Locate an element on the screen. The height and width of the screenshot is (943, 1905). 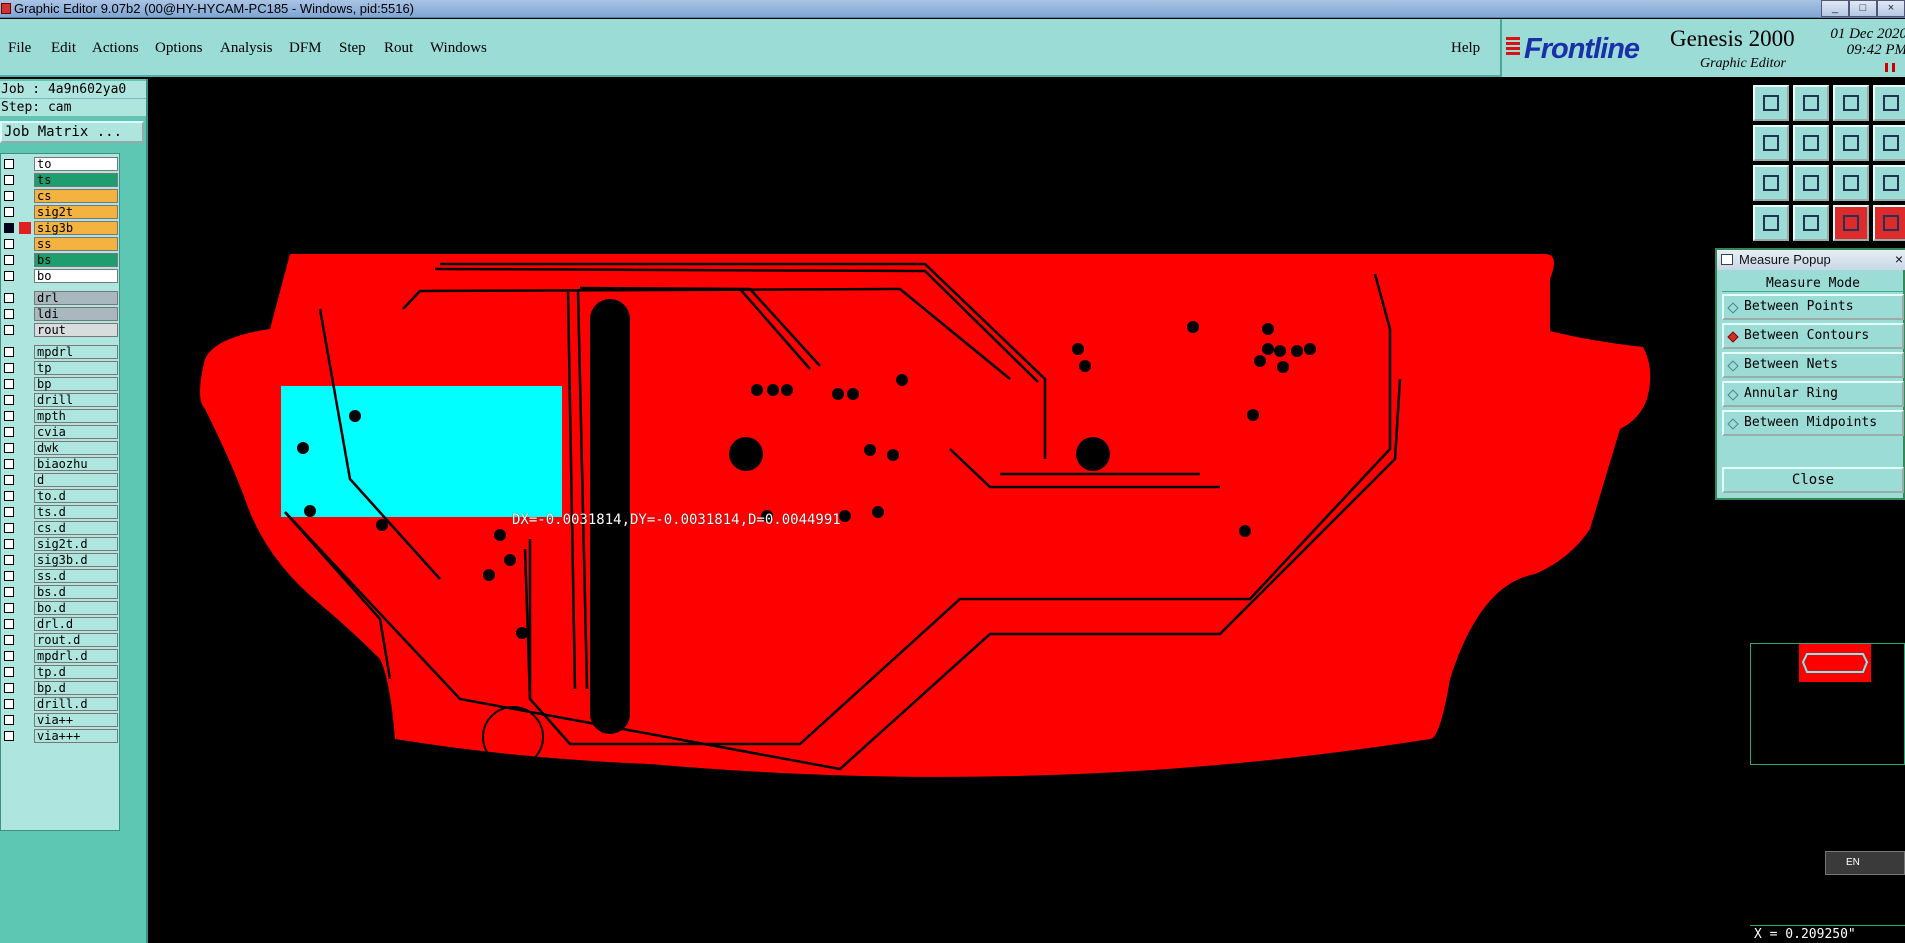
layer-row: drl is located at coordinates (60, 297).